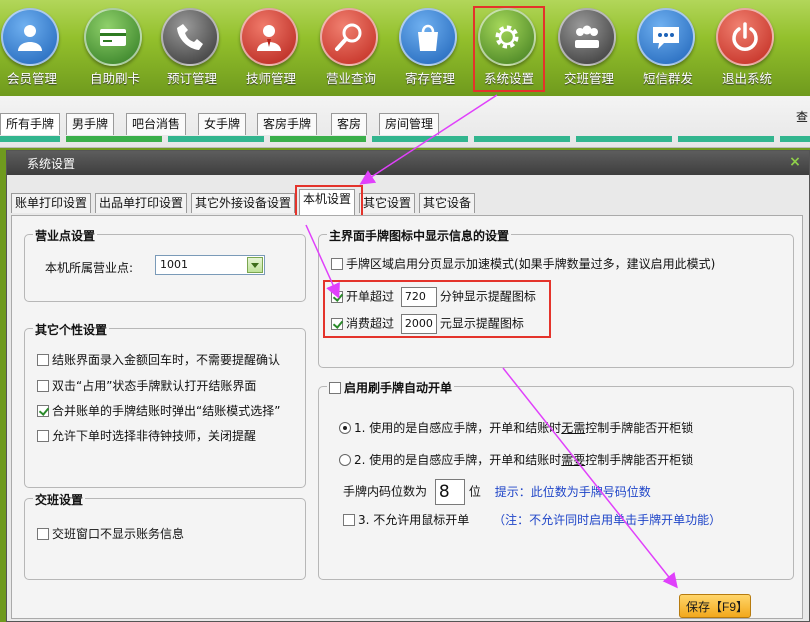 The width and height of the screenshot is (810, 622). What do you see at coordinates (71, 329) in the screenshot?
I see `group-title: 其它个性设置` at bounding box center [71, 329].